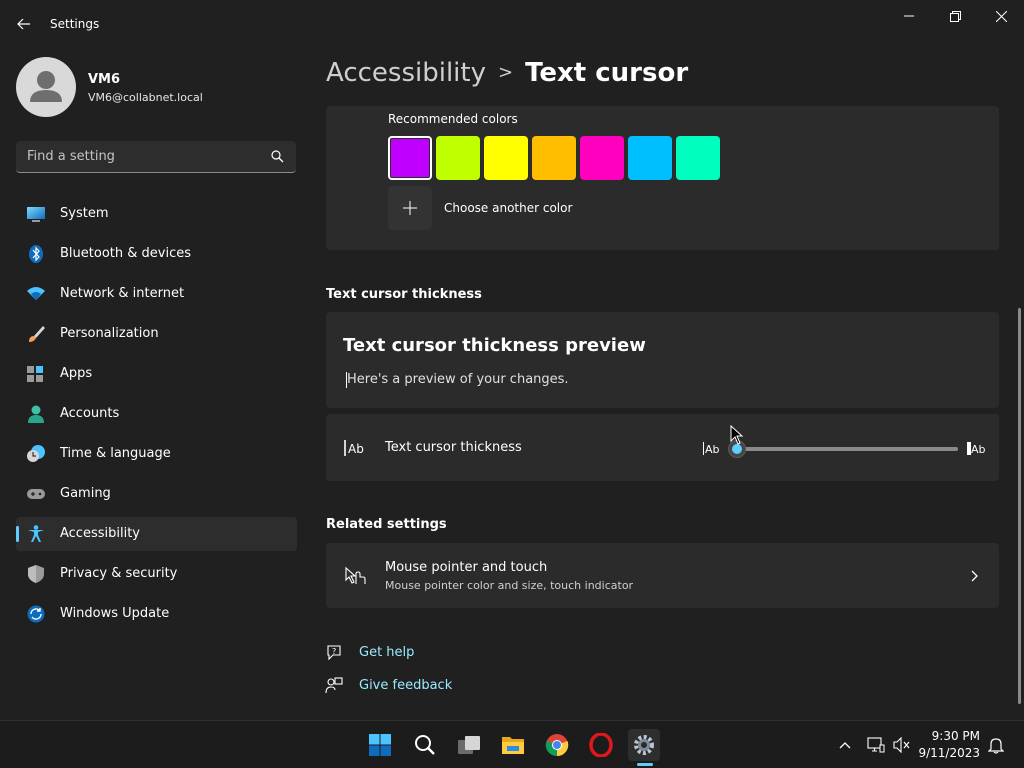  What do you see at coordinates (156, 614) in the screenshot?
I see `sidebar-item-windows-update: Windows Update` at bounding box center [156, 614].